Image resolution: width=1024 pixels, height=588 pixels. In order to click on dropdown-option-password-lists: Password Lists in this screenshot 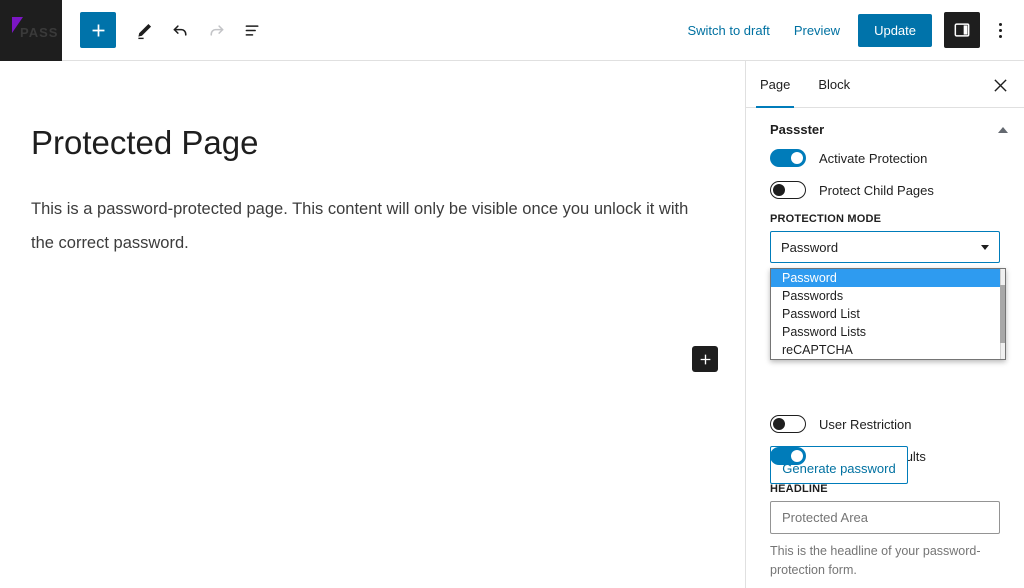, I will do `click(888, 332)`.